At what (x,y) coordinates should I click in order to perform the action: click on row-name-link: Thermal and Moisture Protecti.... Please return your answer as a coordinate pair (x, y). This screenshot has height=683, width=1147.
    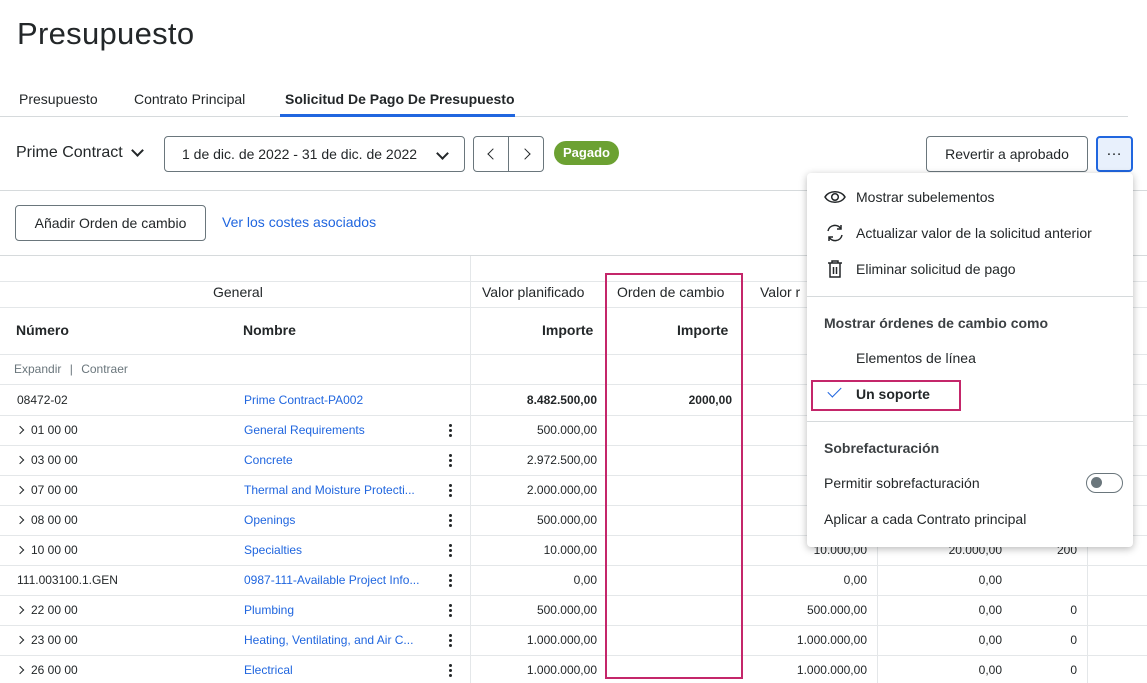
    Looking at the image, I should click on (329, 490).